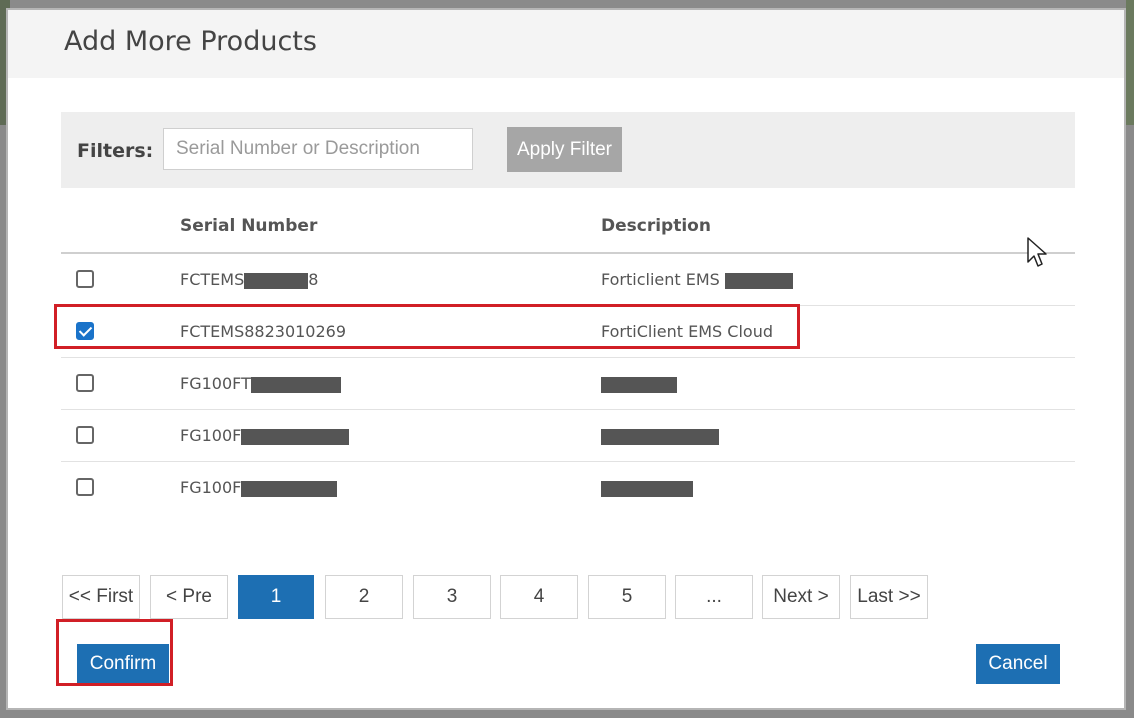  Describe the element at coordinates (249, 226) in the screenshot. I see `column-header-serial: Serial Number` at that location.